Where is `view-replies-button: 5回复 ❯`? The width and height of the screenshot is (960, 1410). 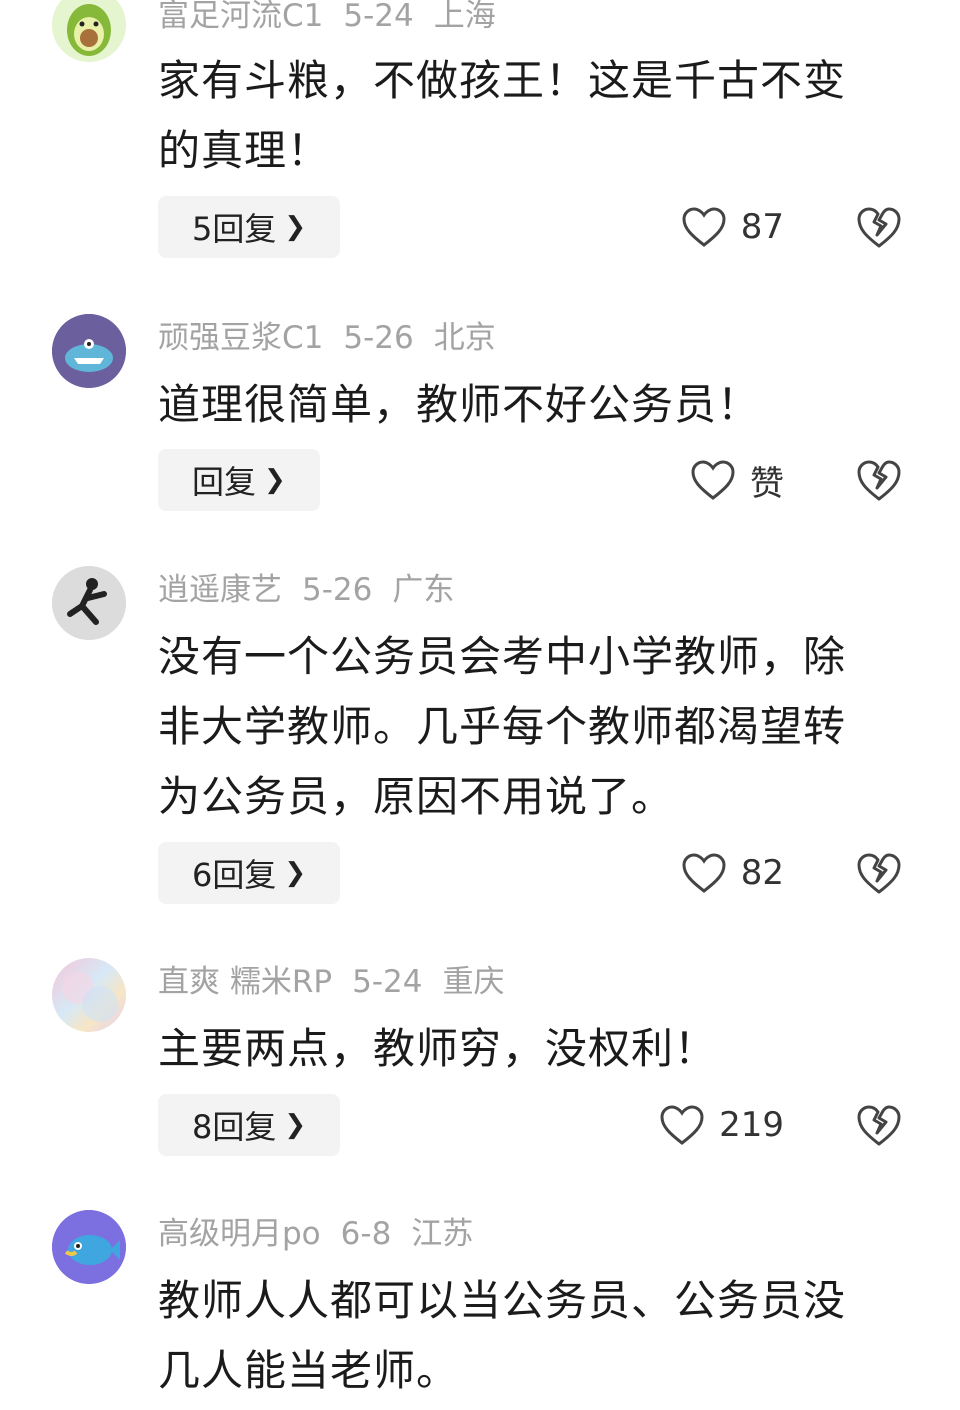
view-replies-button: 5回复 ❯ is located at coordinates (249, 227).